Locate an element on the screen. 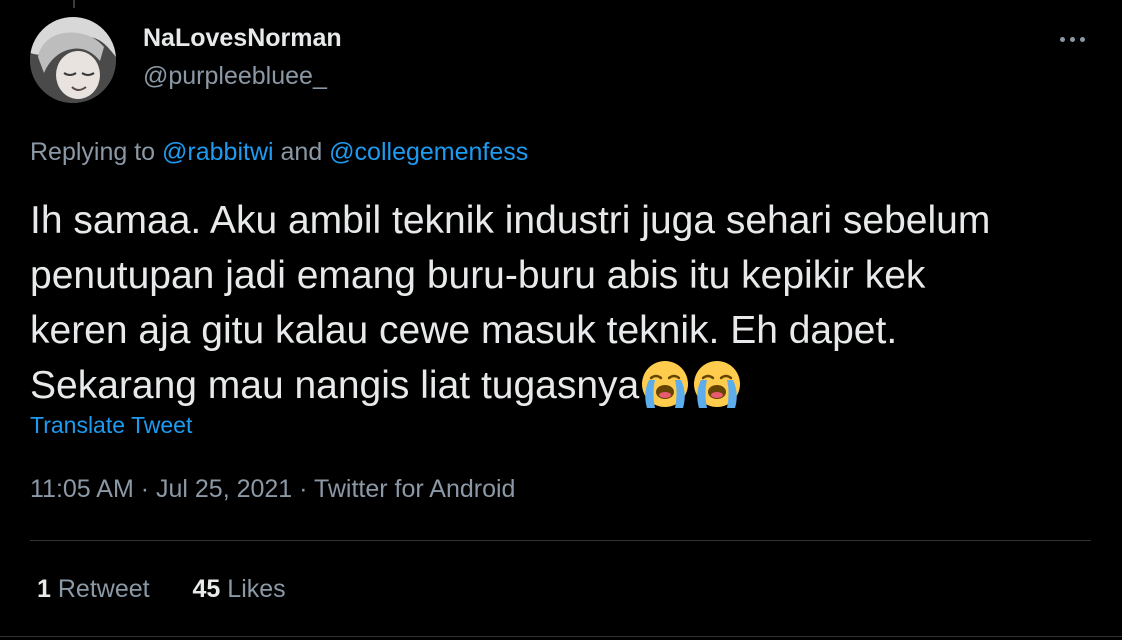 The width and height of the screenshot is (1122, 640). user-handle: @purpleebluee_ is located at coordinates (235, 76).